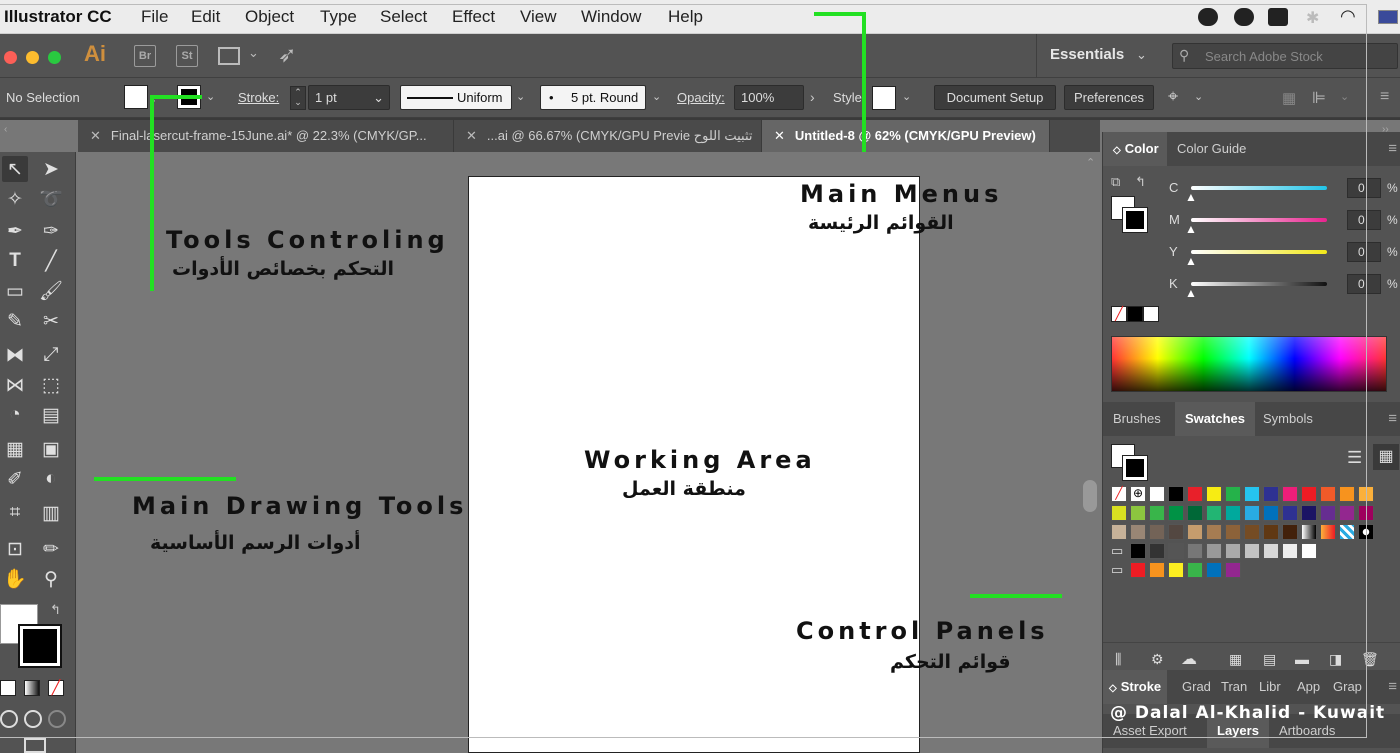 The height and width of the screenshot is (753, 1400). What do you see at coordinates (1259, 220) in the screenshot?
I see `magenta-slider` at bounding box center [1259, 220].